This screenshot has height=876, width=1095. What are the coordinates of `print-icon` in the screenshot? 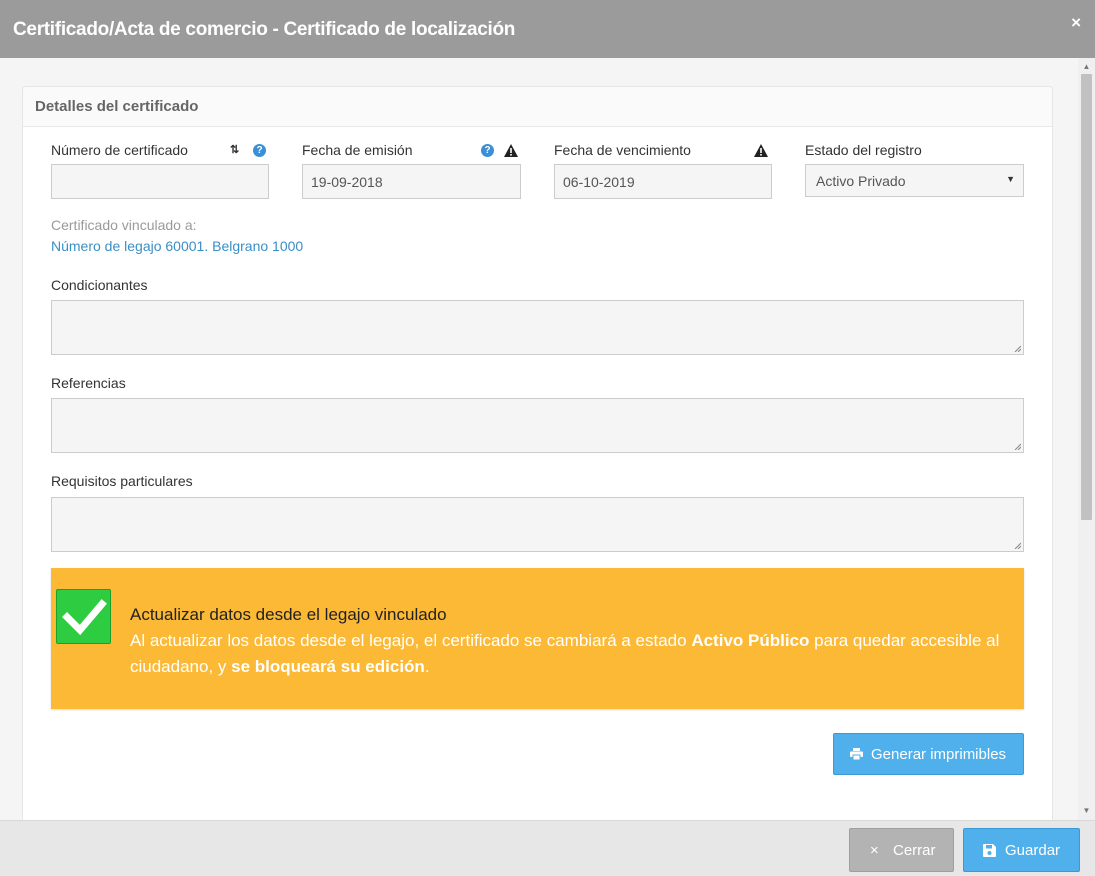 It's located at (856, 754).